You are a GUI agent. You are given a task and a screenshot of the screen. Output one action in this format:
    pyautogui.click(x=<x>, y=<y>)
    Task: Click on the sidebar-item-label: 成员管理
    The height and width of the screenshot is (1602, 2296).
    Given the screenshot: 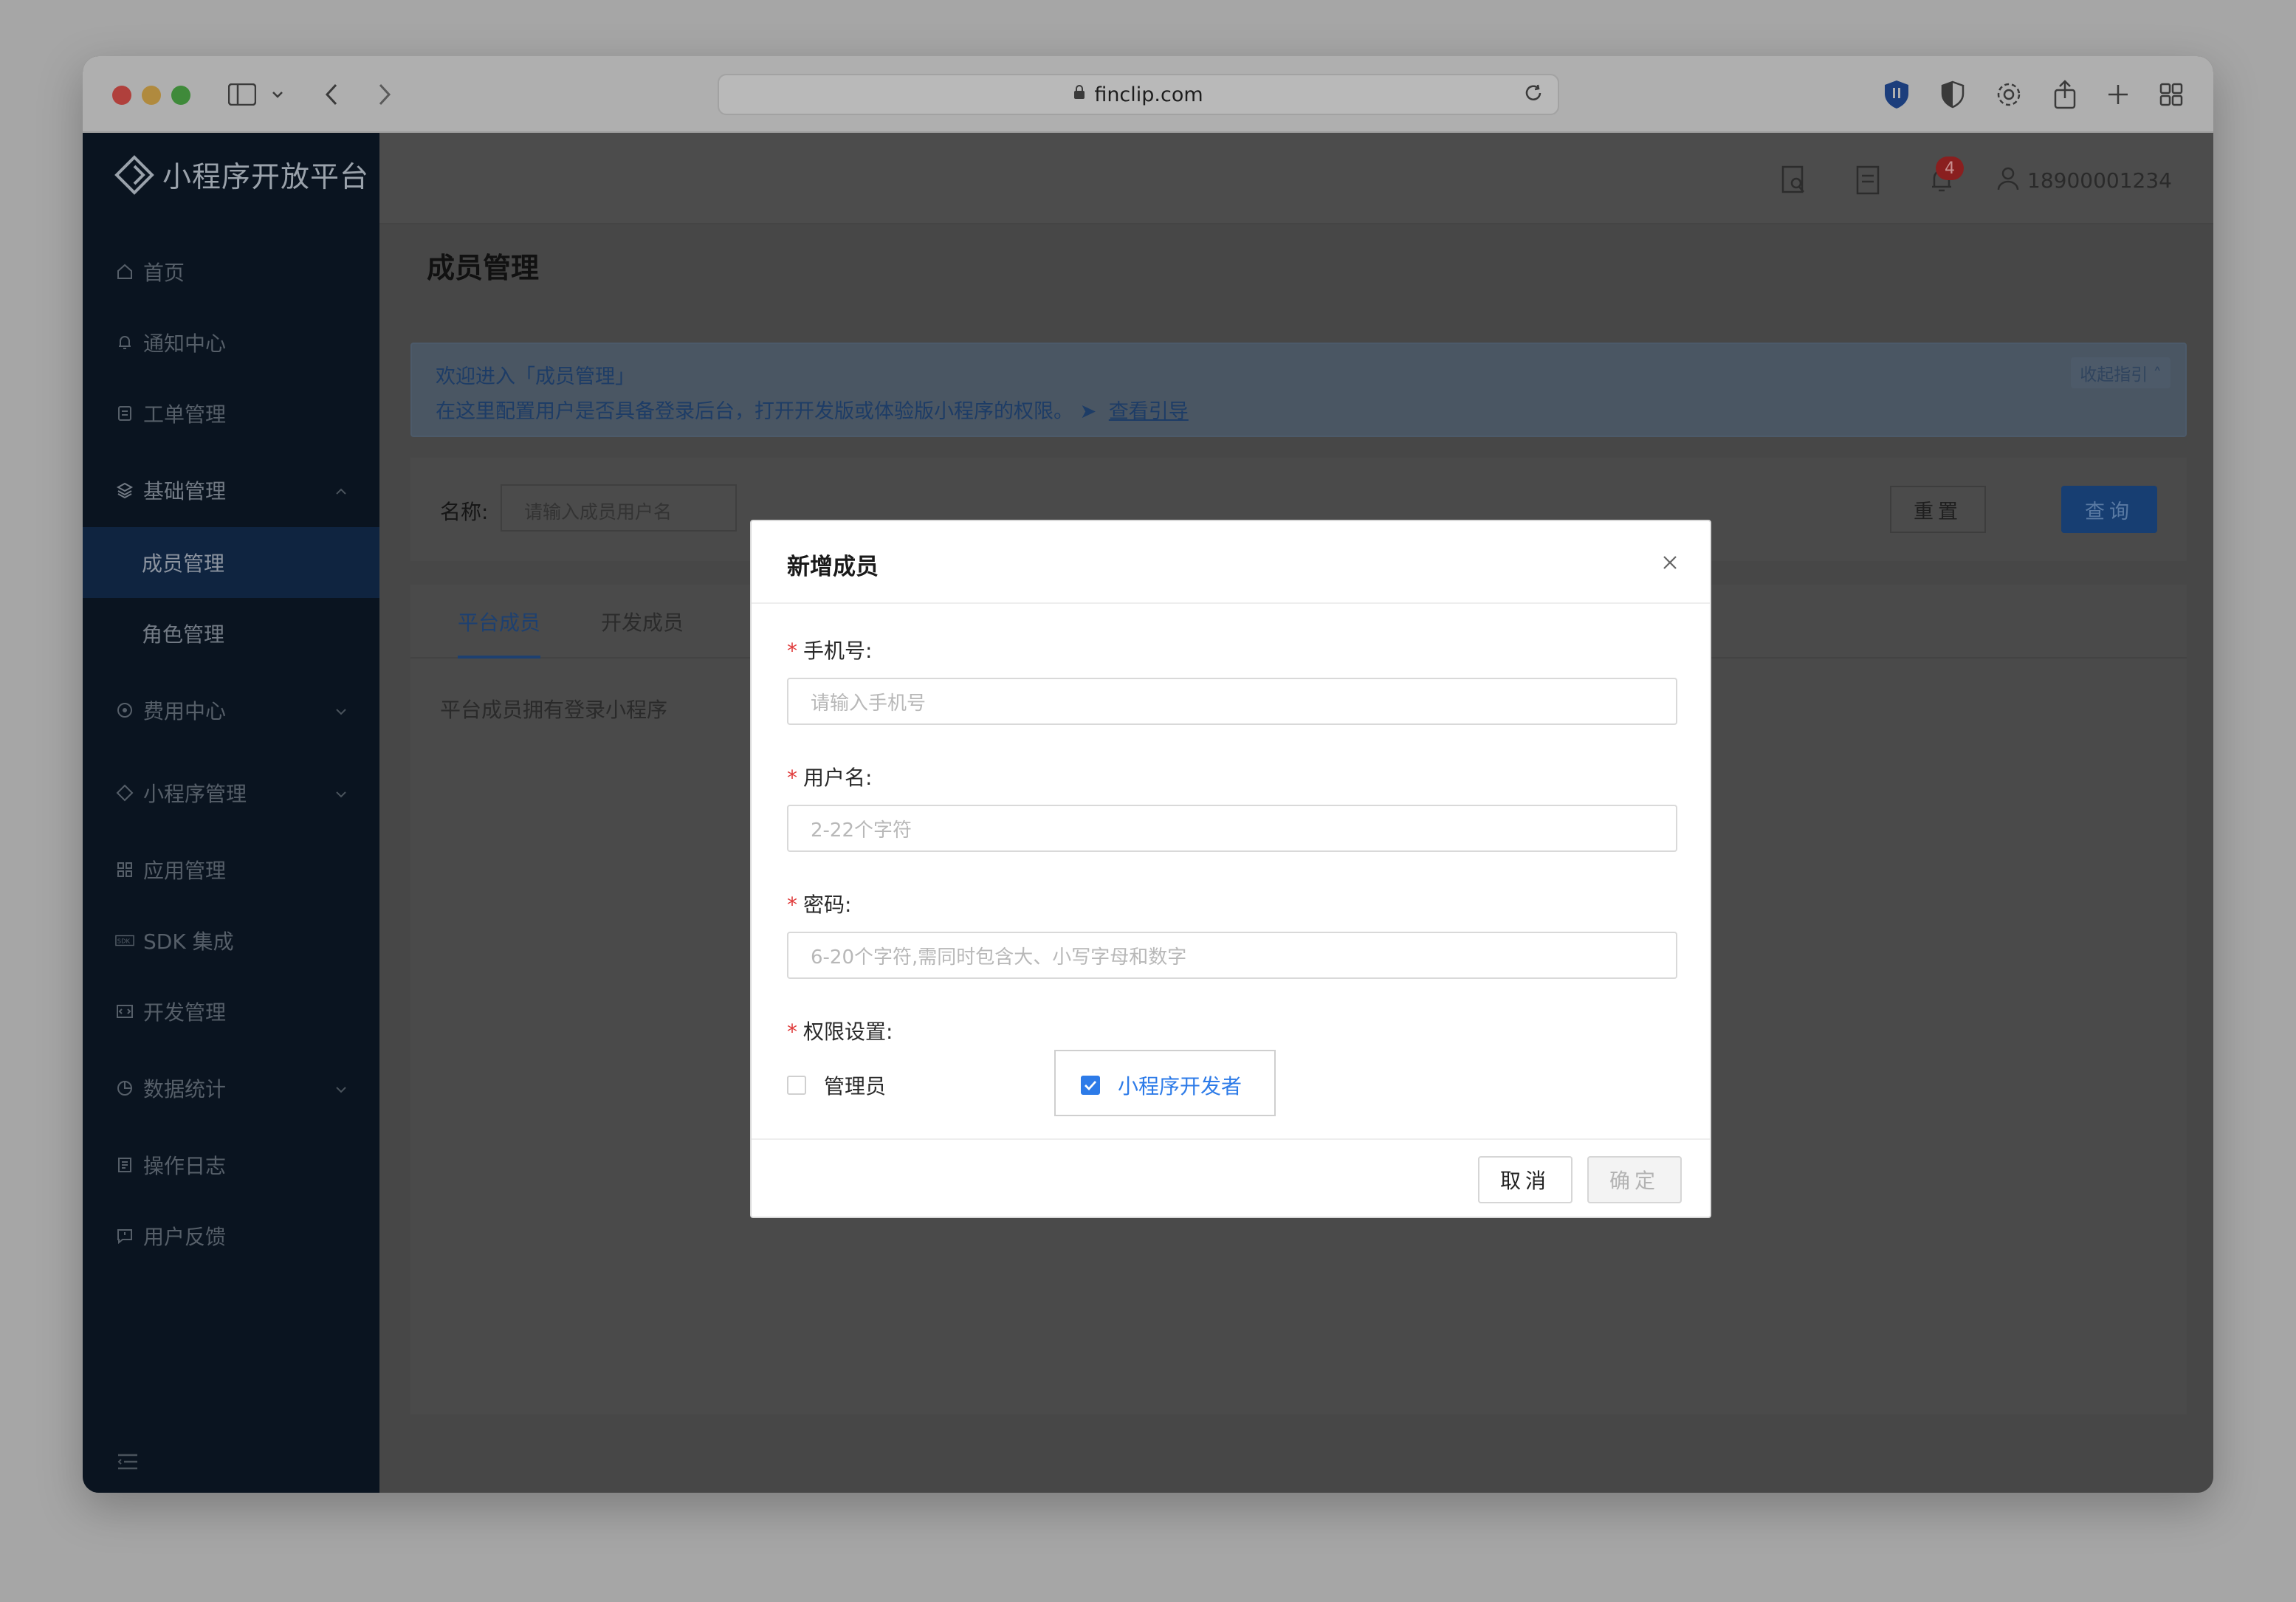 What is the action you would take?
    pyautogui.click(x=183, y=563)
    